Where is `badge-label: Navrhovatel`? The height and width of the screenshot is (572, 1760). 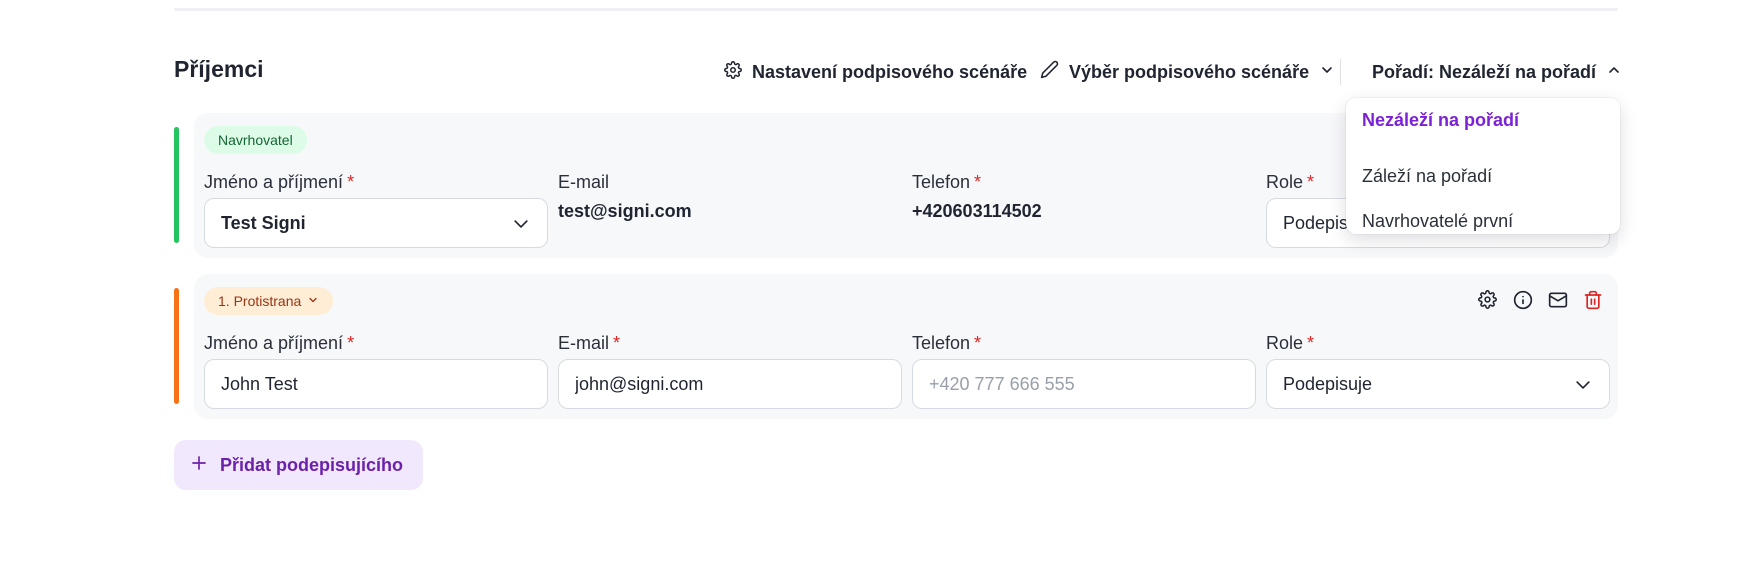
badge-label: Navrhovatel is located at coordinates (255, 140).